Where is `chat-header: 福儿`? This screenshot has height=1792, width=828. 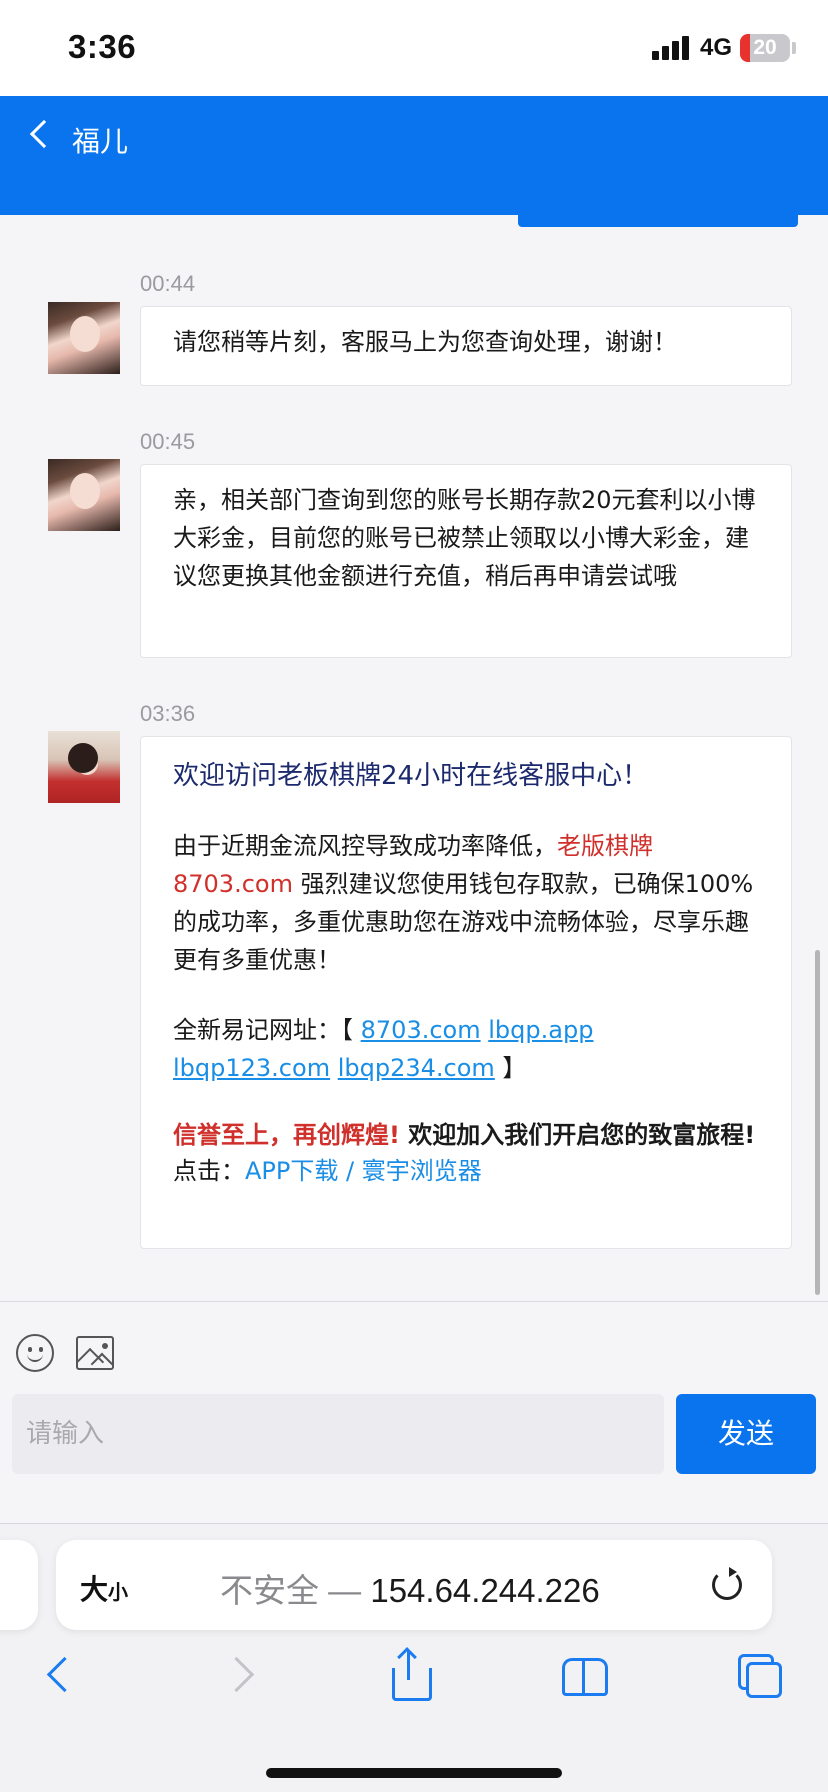
chat-header: 福儿 is located at coordinates (414, 155).